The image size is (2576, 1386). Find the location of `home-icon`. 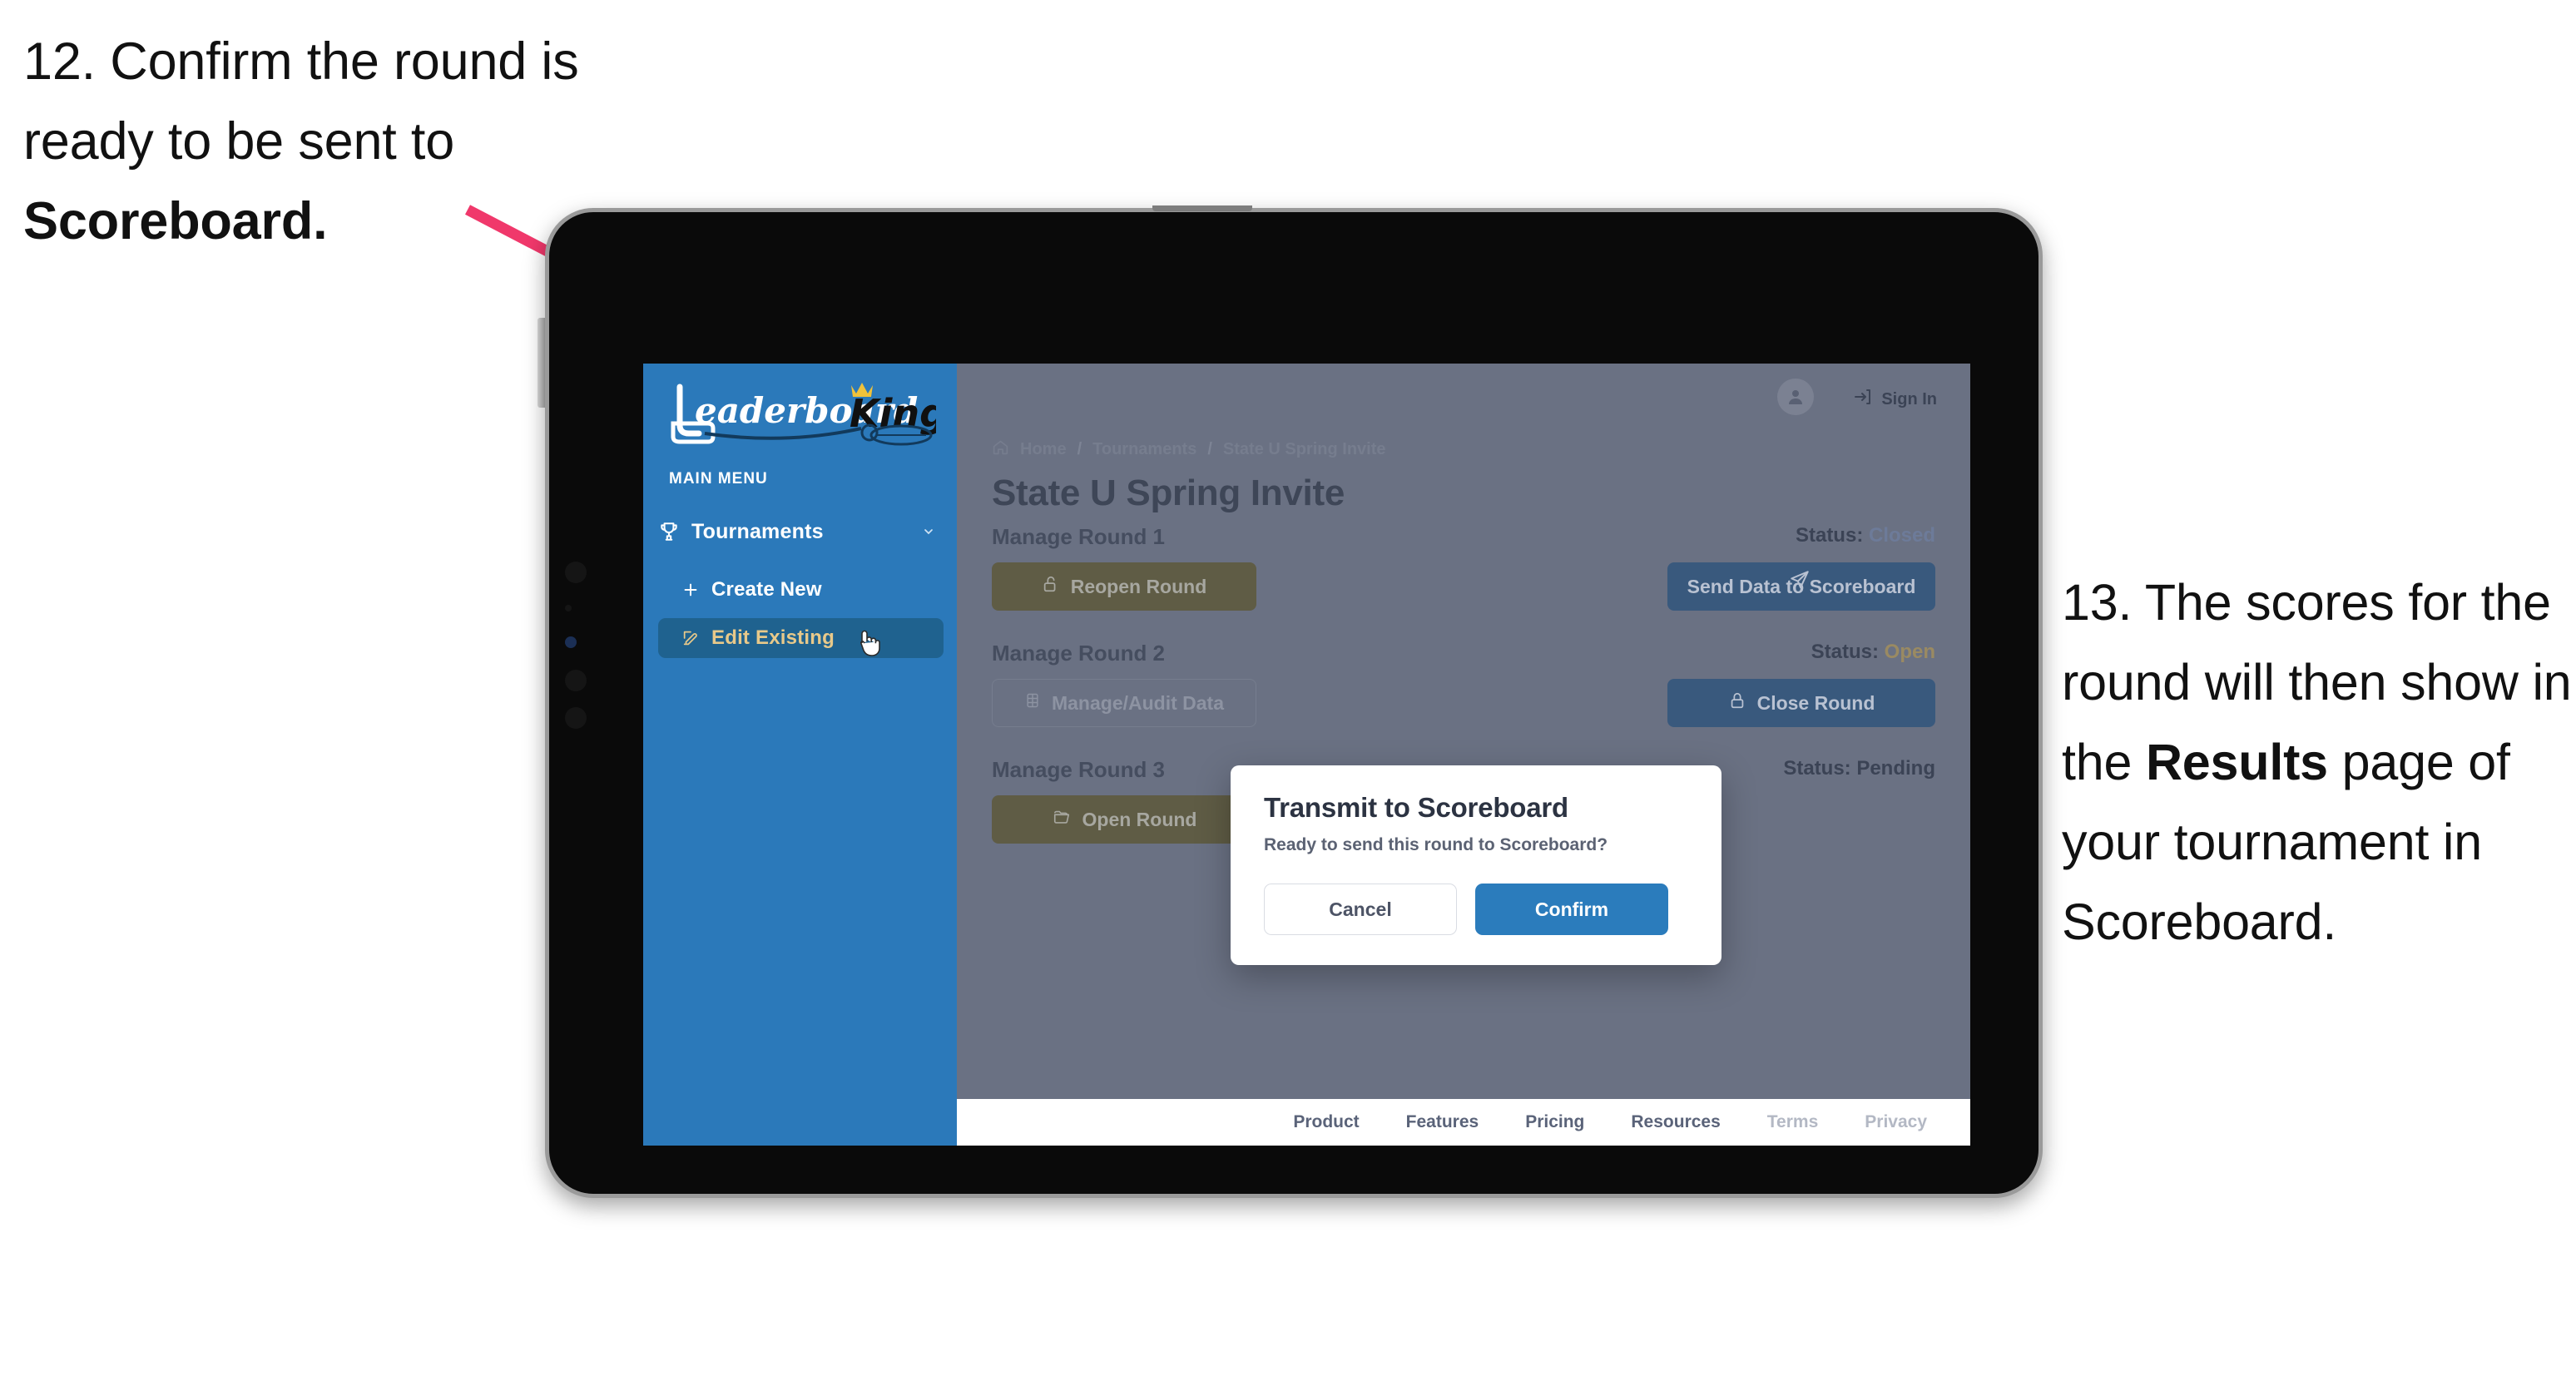

home-icon is located at coordinates (1000, 450).